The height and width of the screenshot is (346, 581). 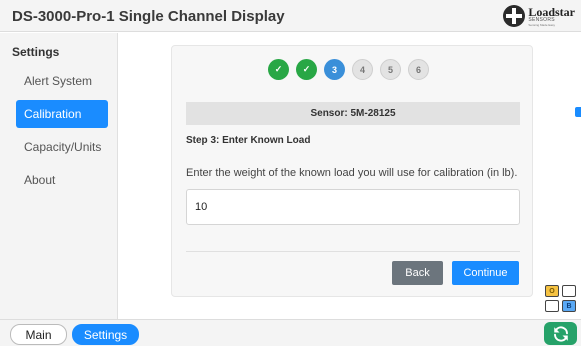 I want to click on logo-sub: SENSORS, so click(x=541, y=19).